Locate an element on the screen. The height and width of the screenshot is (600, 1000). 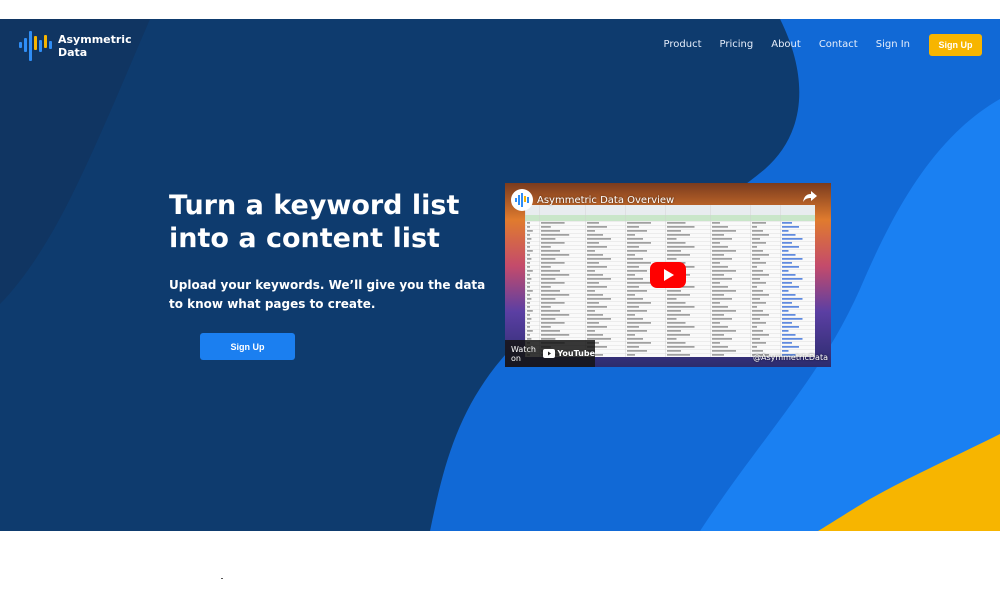
youtube-wordmark: YouTube is located at coordinates (576, 353).